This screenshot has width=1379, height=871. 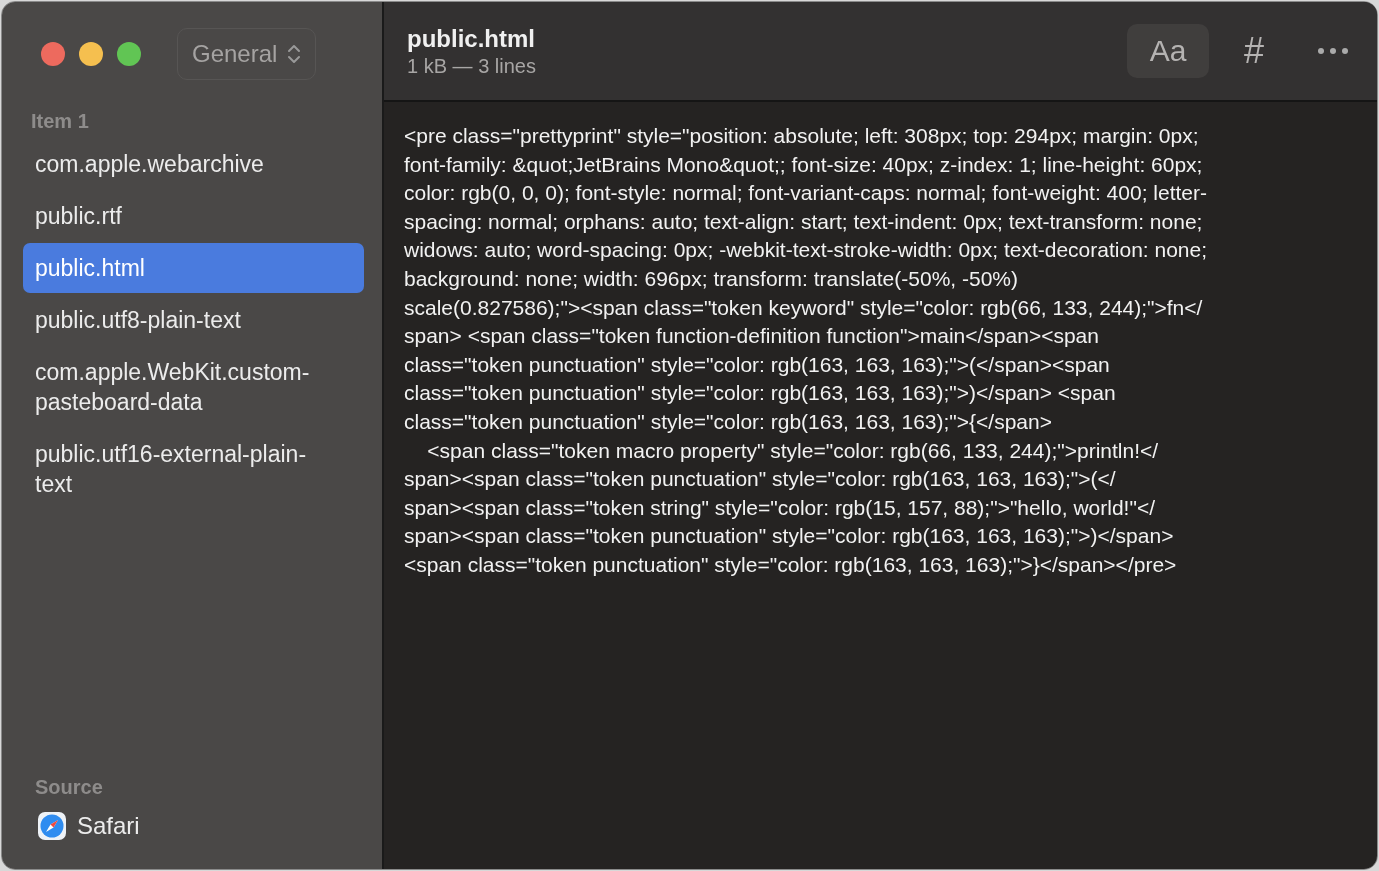 What do you see at coordinates (804, 221) in the screenshot?
I see `code-line: spacing: normal; orphans: auto; text-align: start; text-indent: 0px; text-transform: none;` at bounding box center [804, 221].